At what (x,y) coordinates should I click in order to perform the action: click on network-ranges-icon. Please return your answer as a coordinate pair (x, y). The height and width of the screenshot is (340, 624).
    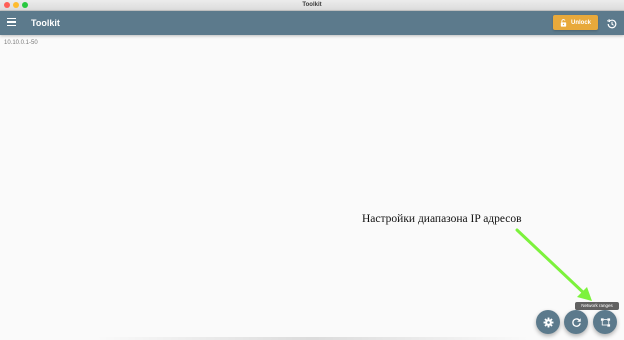
    Looking at the image, I should click on (605, 322).